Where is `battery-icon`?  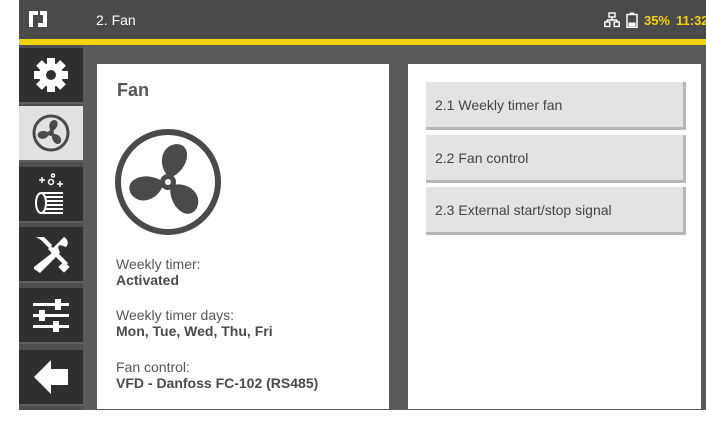
battery-icon is located at coordinates (632, 20).